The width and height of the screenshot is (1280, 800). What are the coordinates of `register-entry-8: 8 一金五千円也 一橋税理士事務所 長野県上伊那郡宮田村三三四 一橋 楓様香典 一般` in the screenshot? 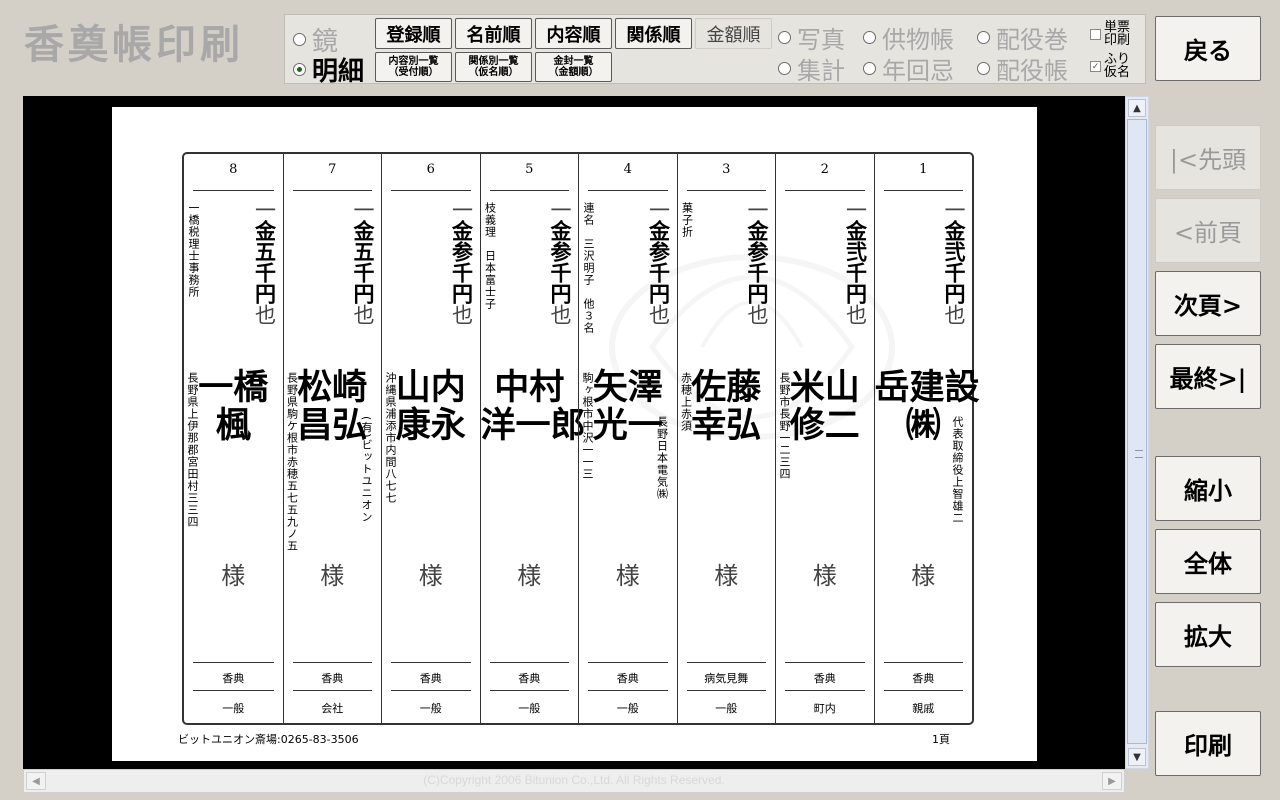 It's located at (233, 438).